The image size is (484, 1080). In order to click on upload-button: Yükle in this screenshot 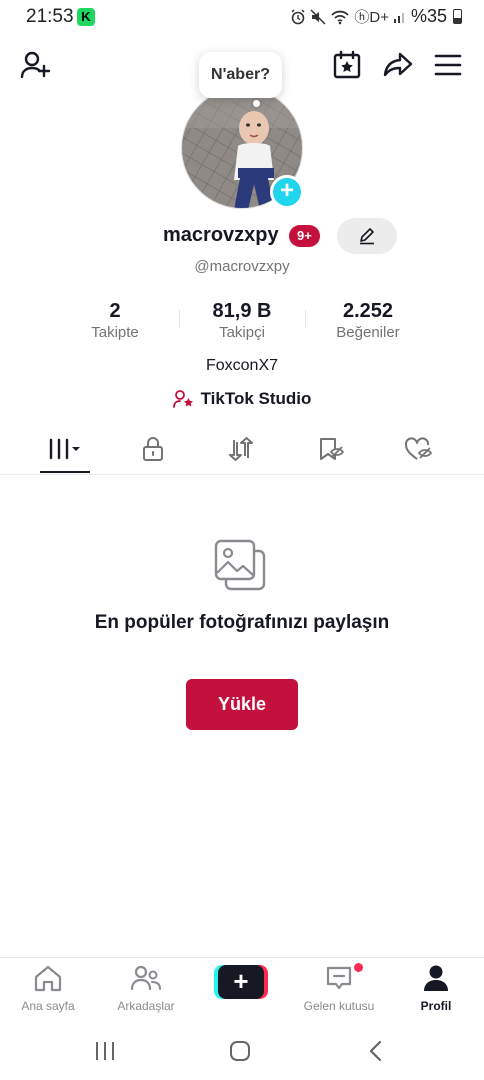, I will do `click(242, 704)`.